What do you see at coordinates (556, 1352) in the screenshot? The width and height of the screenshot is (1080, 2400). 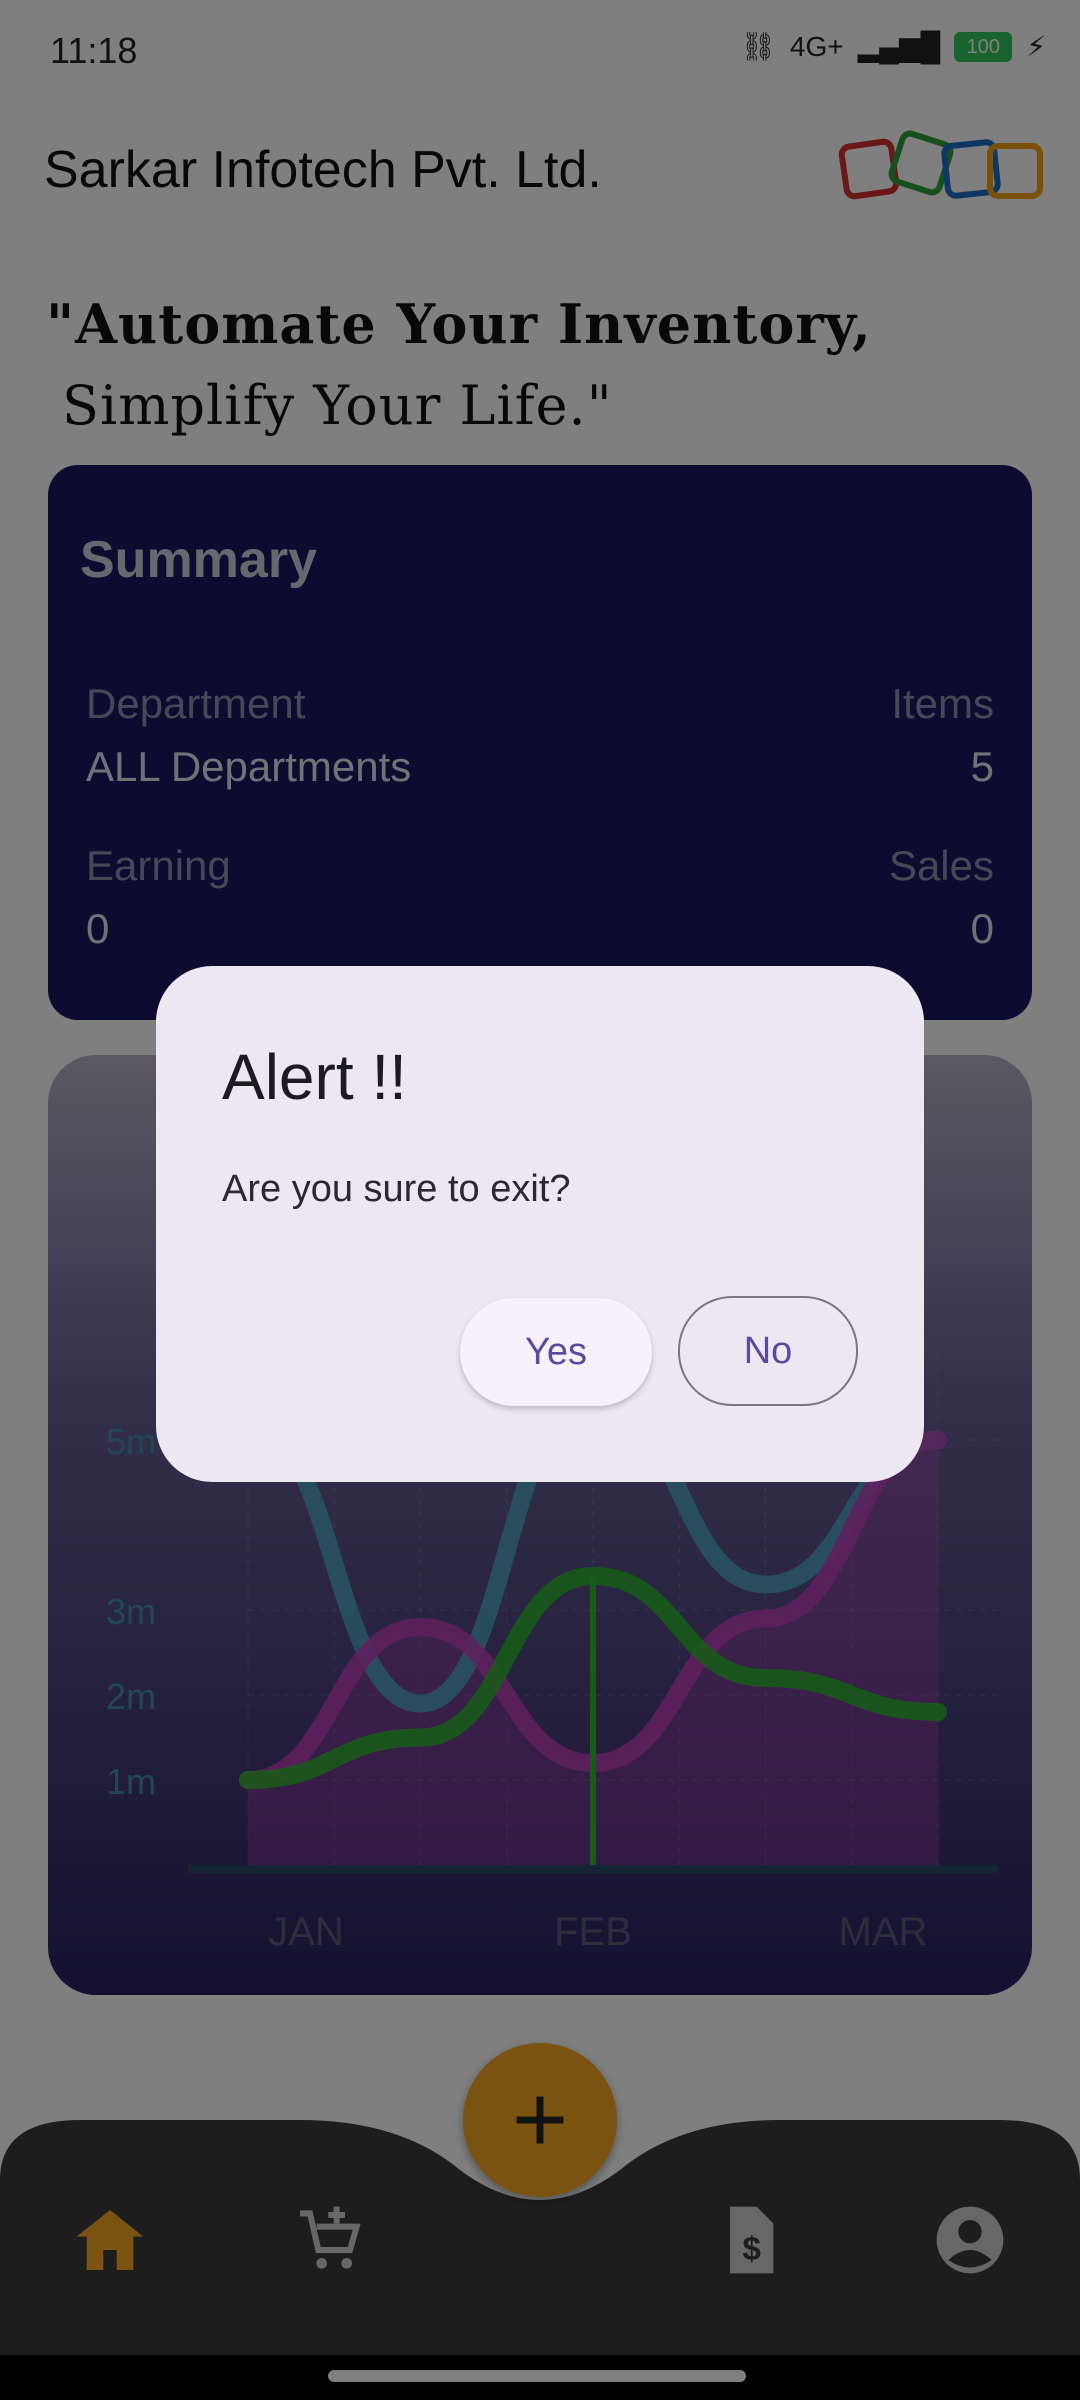 I see `yes-button: Yes` at bounding box center [556, 1352].